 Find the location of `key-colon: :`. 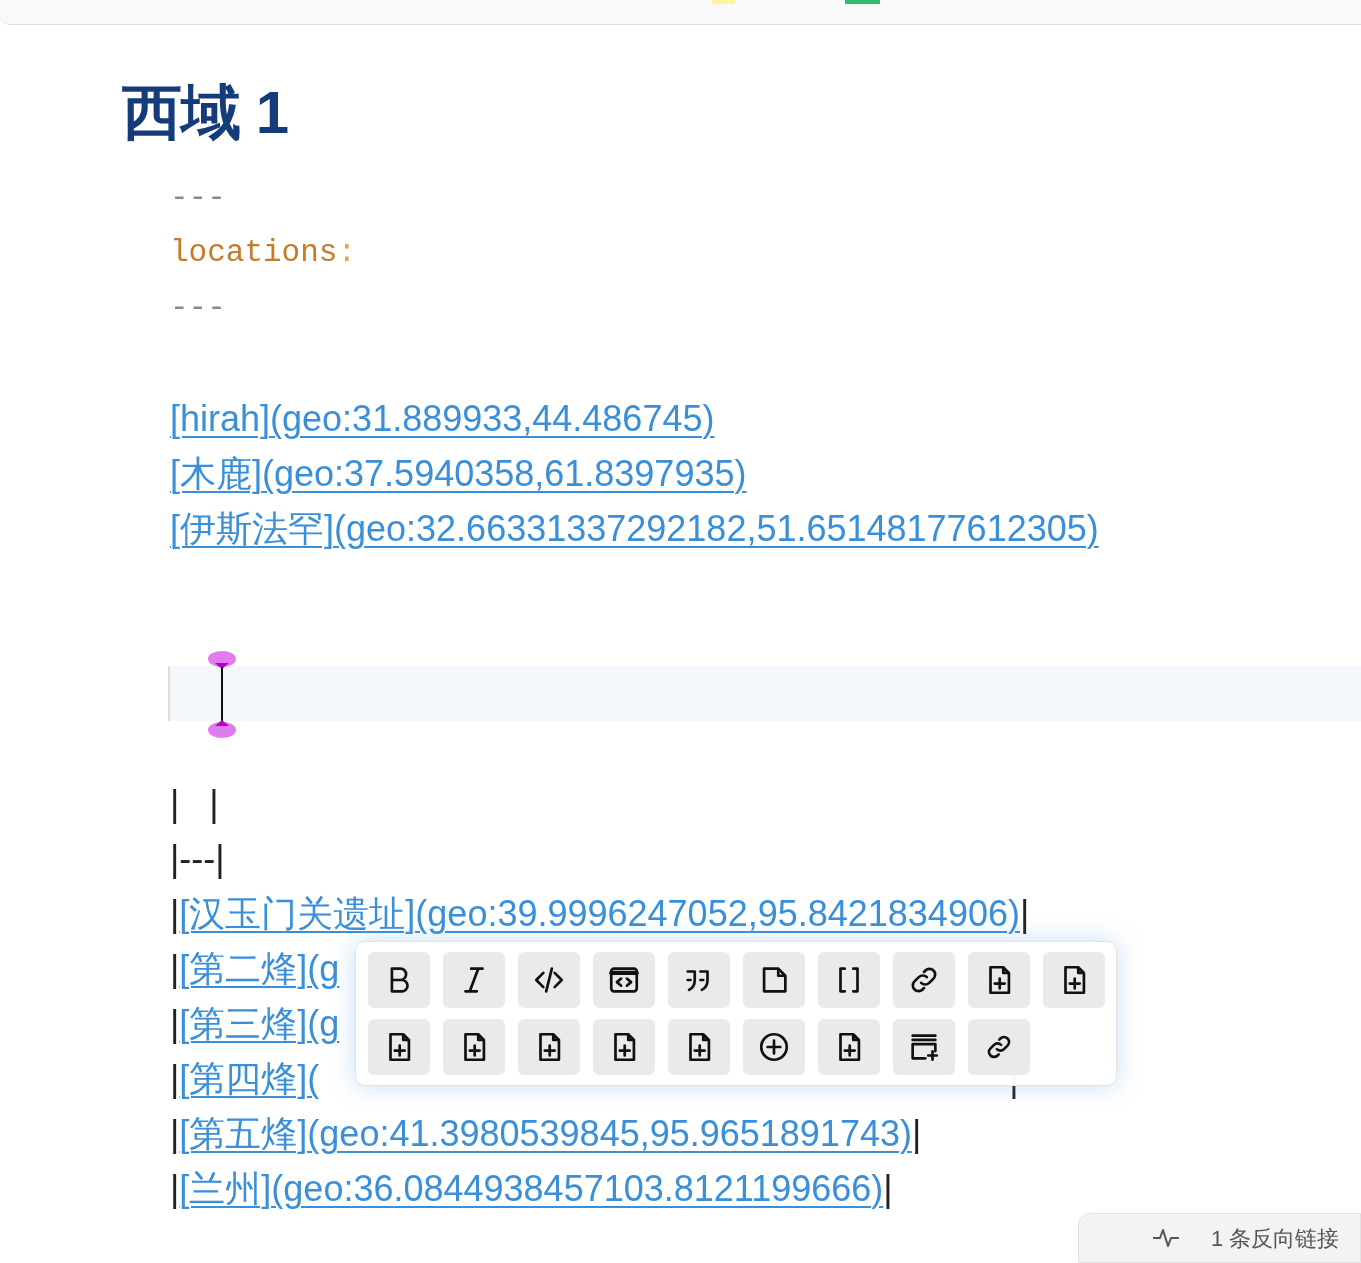

key-colon: : is located at coordinates (347, 253).